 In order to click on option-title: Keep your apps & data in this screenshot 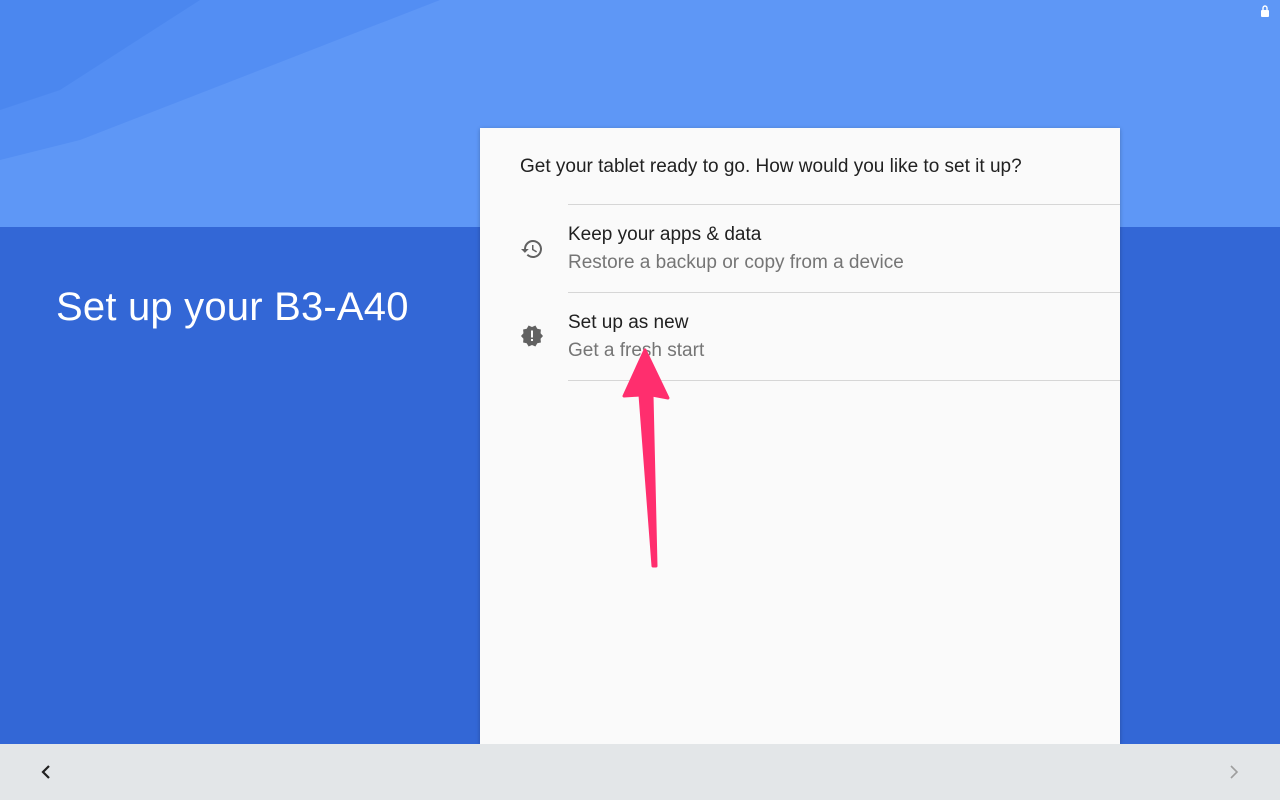, I will do `click(665, 234)`.